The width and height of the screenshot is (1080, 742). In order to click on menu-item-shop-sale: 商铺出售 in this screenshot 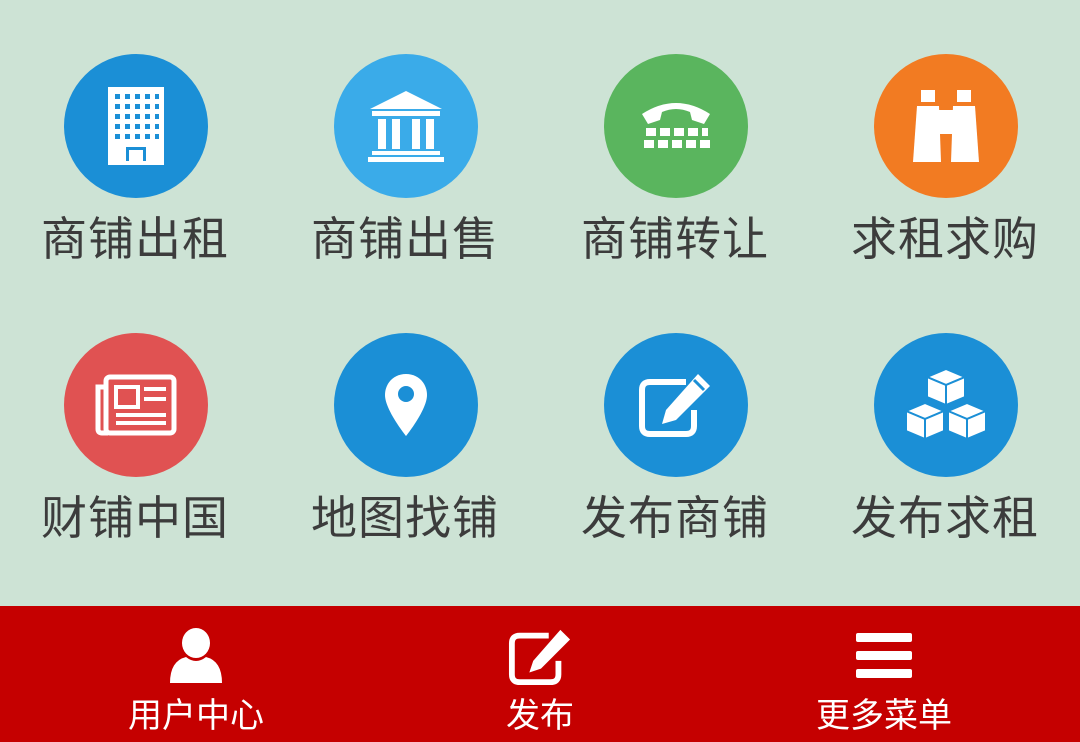, I will do `click(405, 179)`.